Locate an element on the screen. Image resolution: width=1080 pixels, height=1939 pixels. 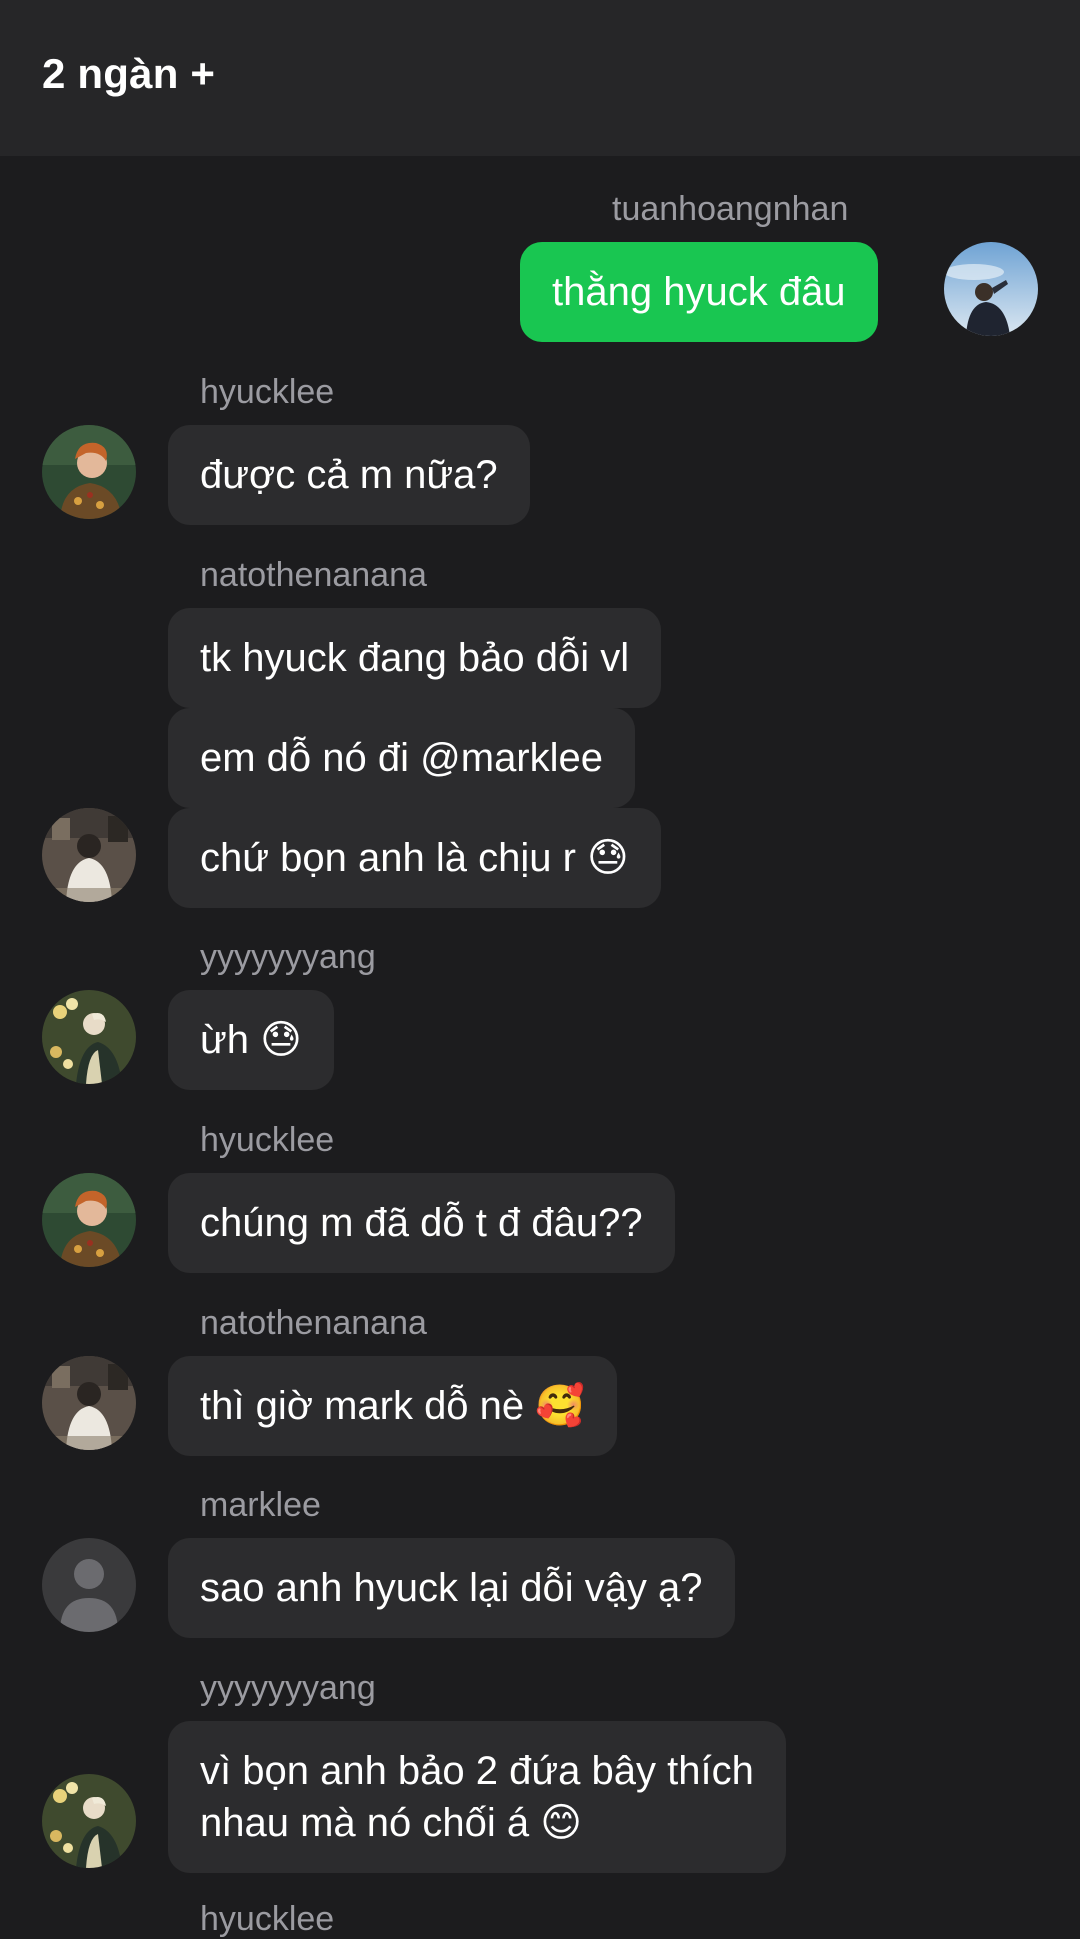
message-bubble: sao anh hyuck lại dỗi vậy ạ? is located at coordinates (451, 1588).